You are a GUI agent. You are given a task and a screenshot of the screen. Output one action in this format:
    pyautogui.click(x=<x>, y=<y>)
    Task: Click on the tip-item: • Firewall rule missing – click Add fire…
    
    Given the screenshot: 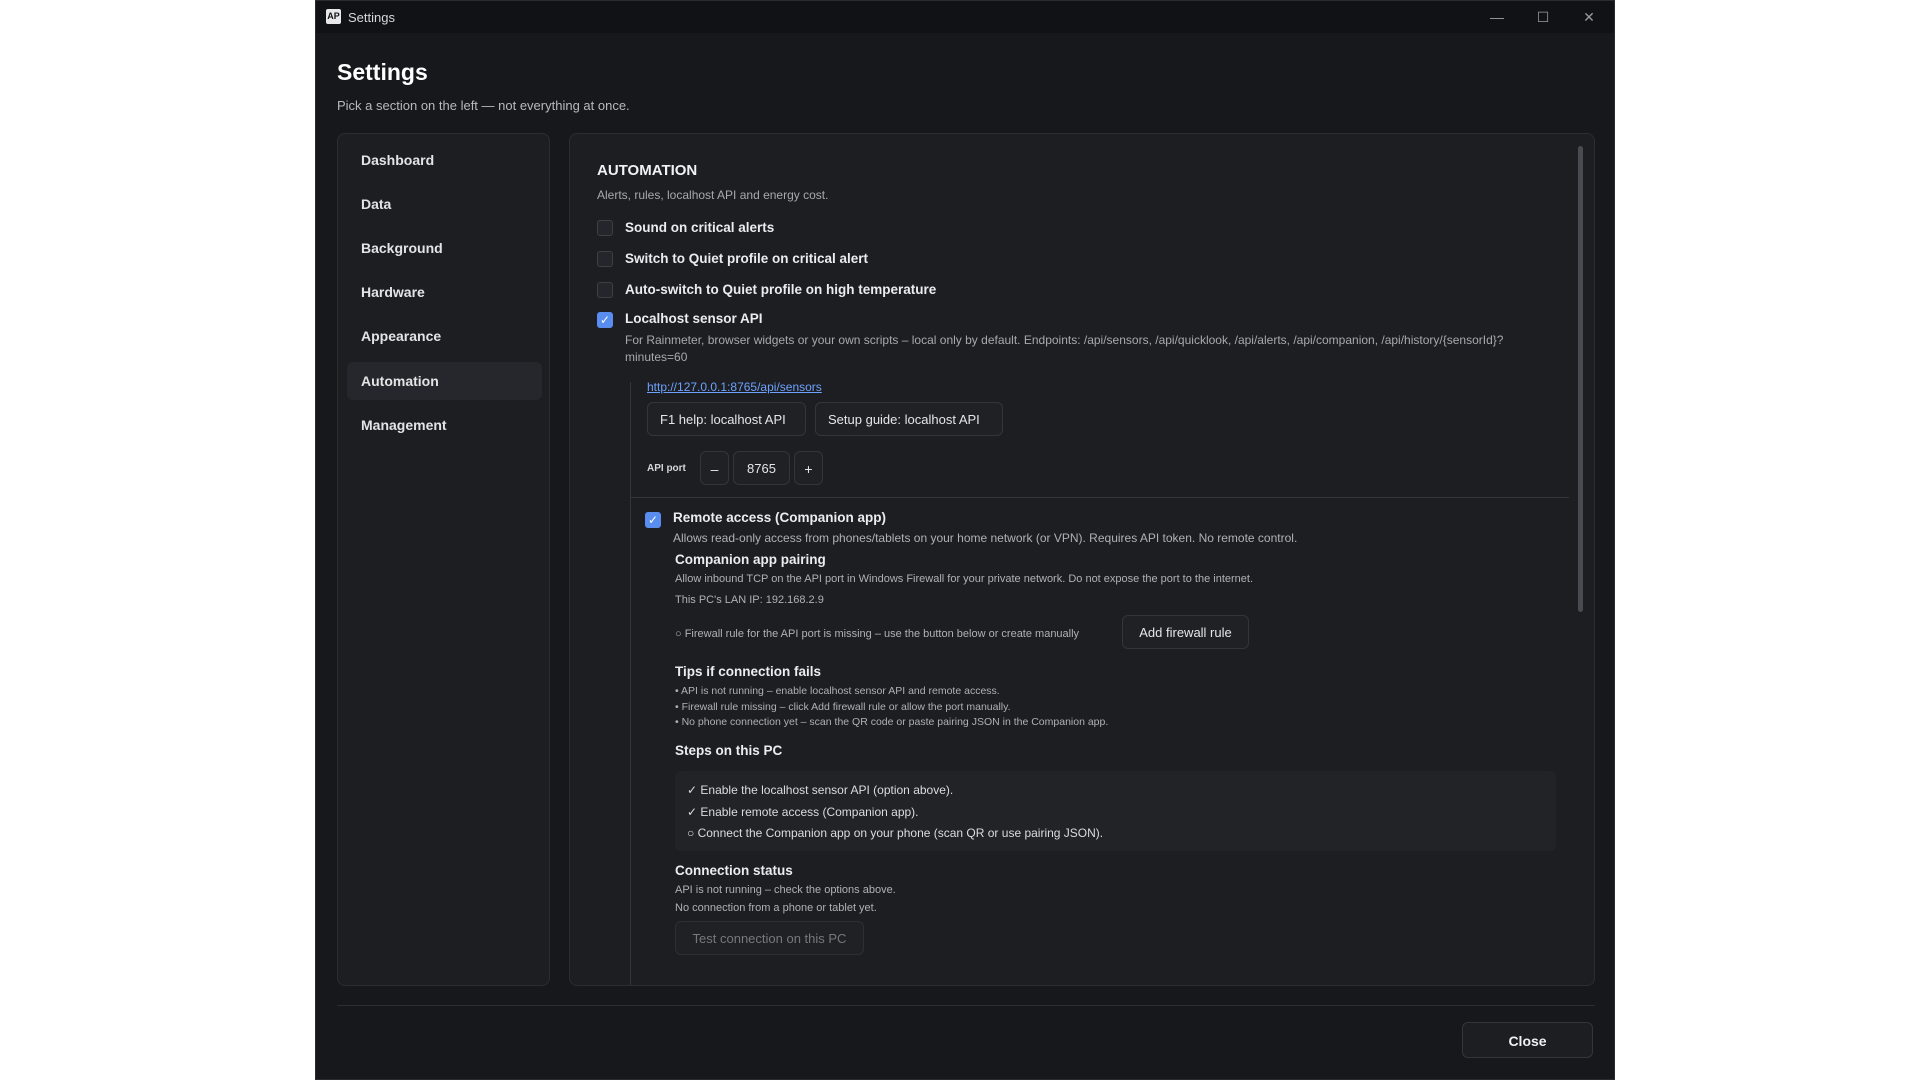 What is the action you would take?
    pyautogui.click(x=843, y=707)
    